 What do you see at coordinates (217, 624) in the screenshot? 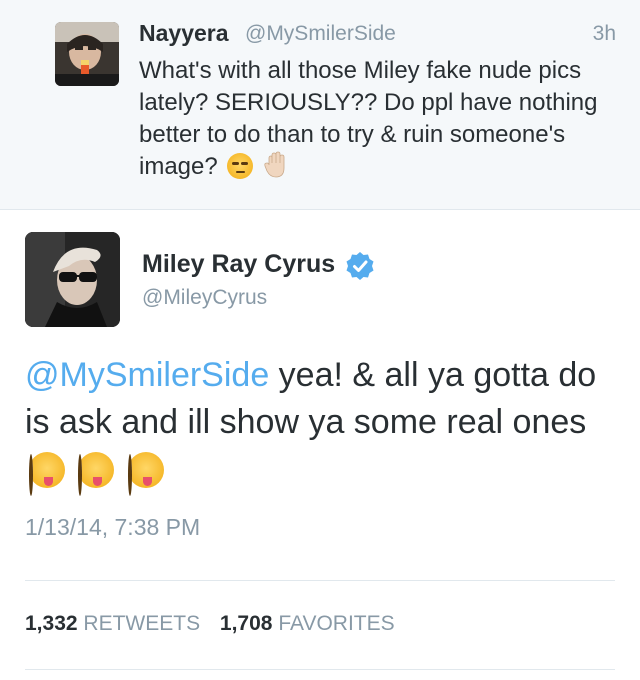
I see `tweet-stats: 1,332 RETWEETS 1,708 FAVORITES` at bounding box center [217, 624].